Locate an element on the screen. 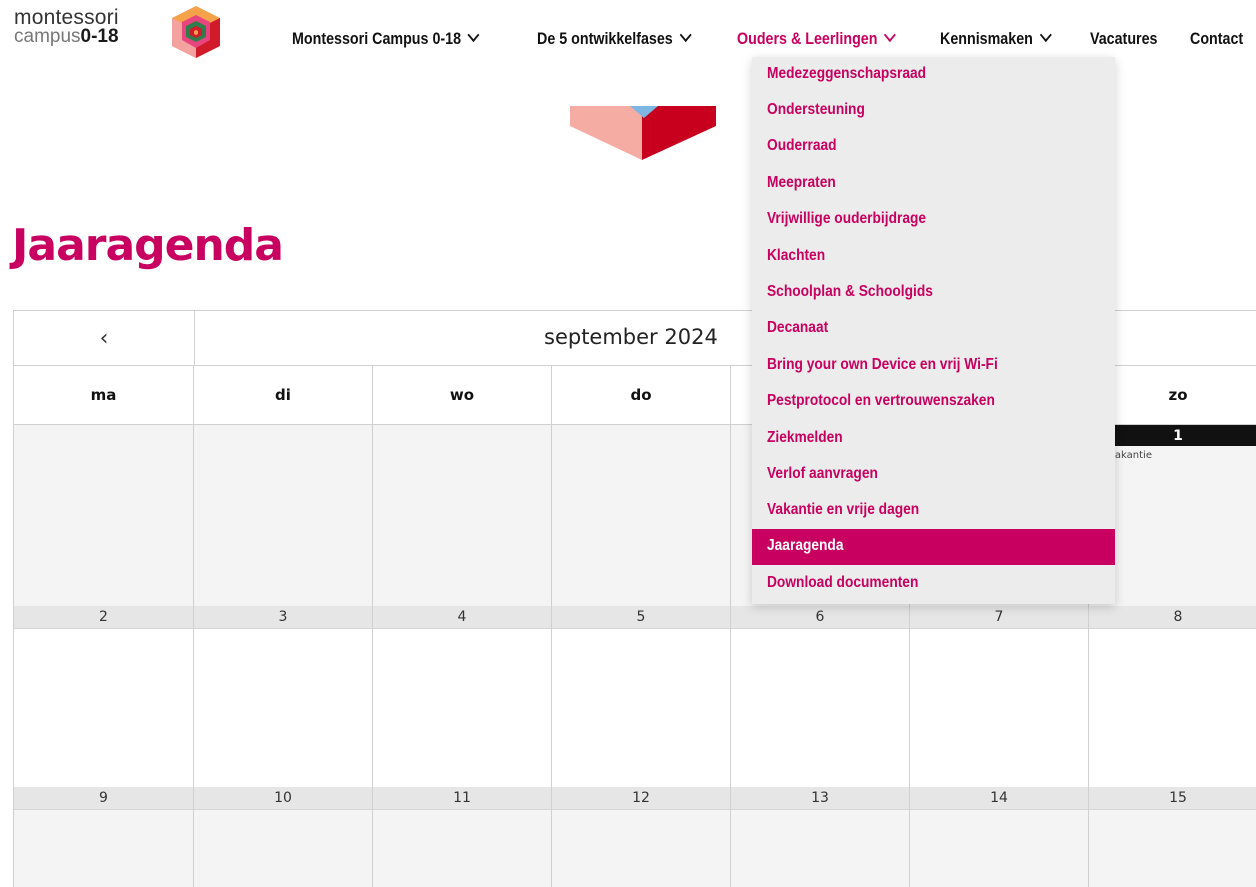 The image size is (1256, 887). dropdown-item-ondersteuning: Ondersteuning is located at coordinates (933, 111).